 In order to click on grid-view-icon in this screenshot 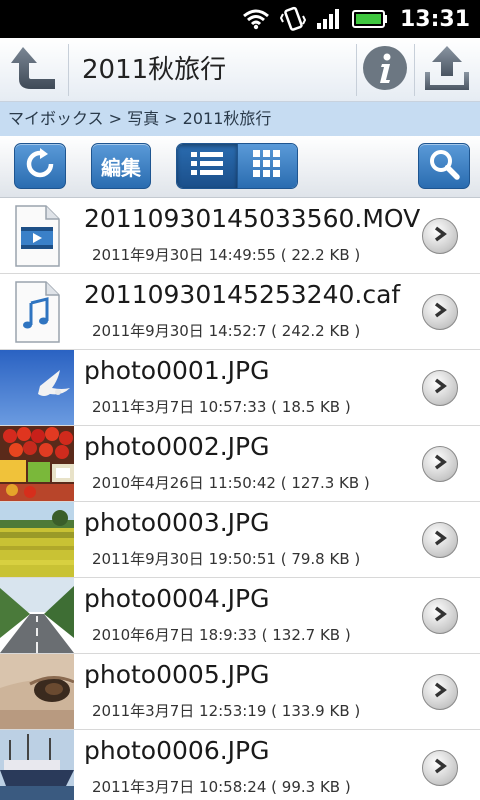, I will do `click(267, 166)`.